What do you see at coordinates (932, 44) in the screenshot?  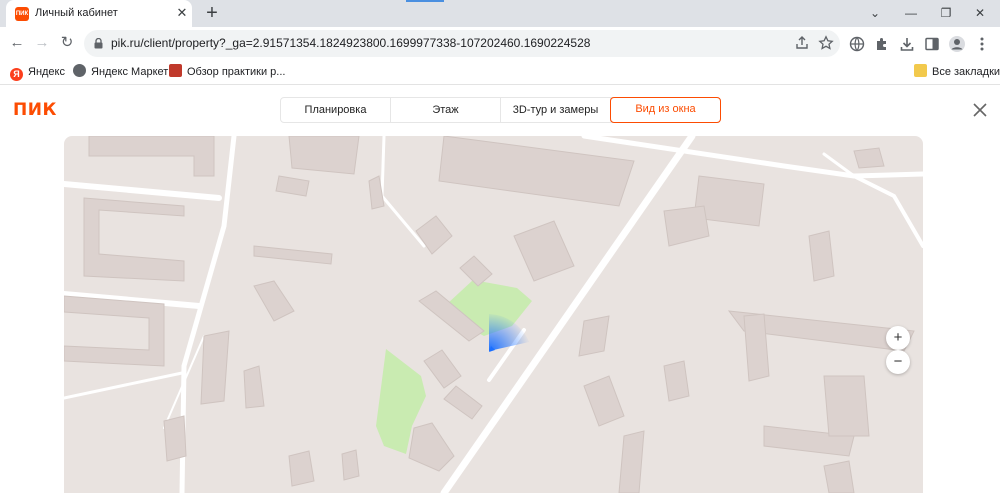 I see `side-panel-icon` at bounding box center [932, 44].